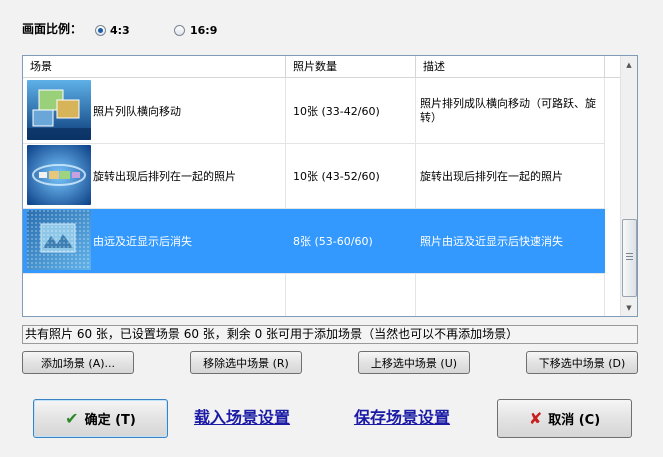  I want to click on scene-description: 照片排列成队横向移动（可路跃、旋转）, so click(508, 110).